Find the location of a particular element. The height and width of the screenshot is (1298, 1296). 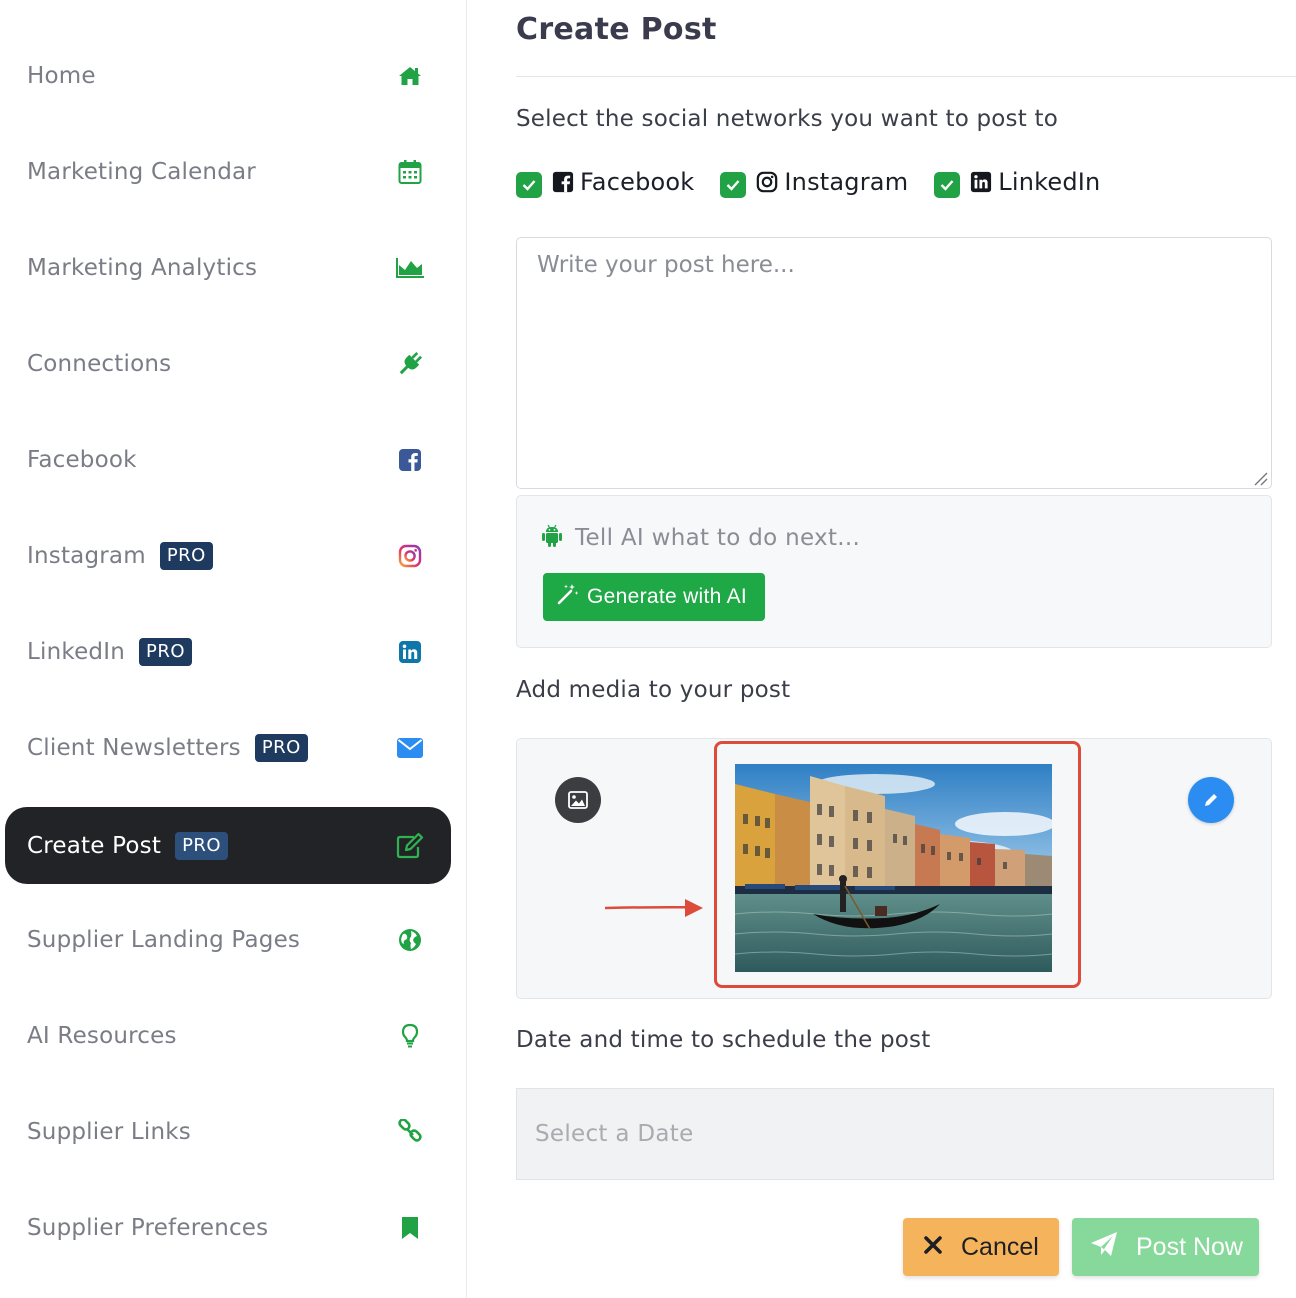

network-instagram: Instagram is located at coordinates (814, 182).